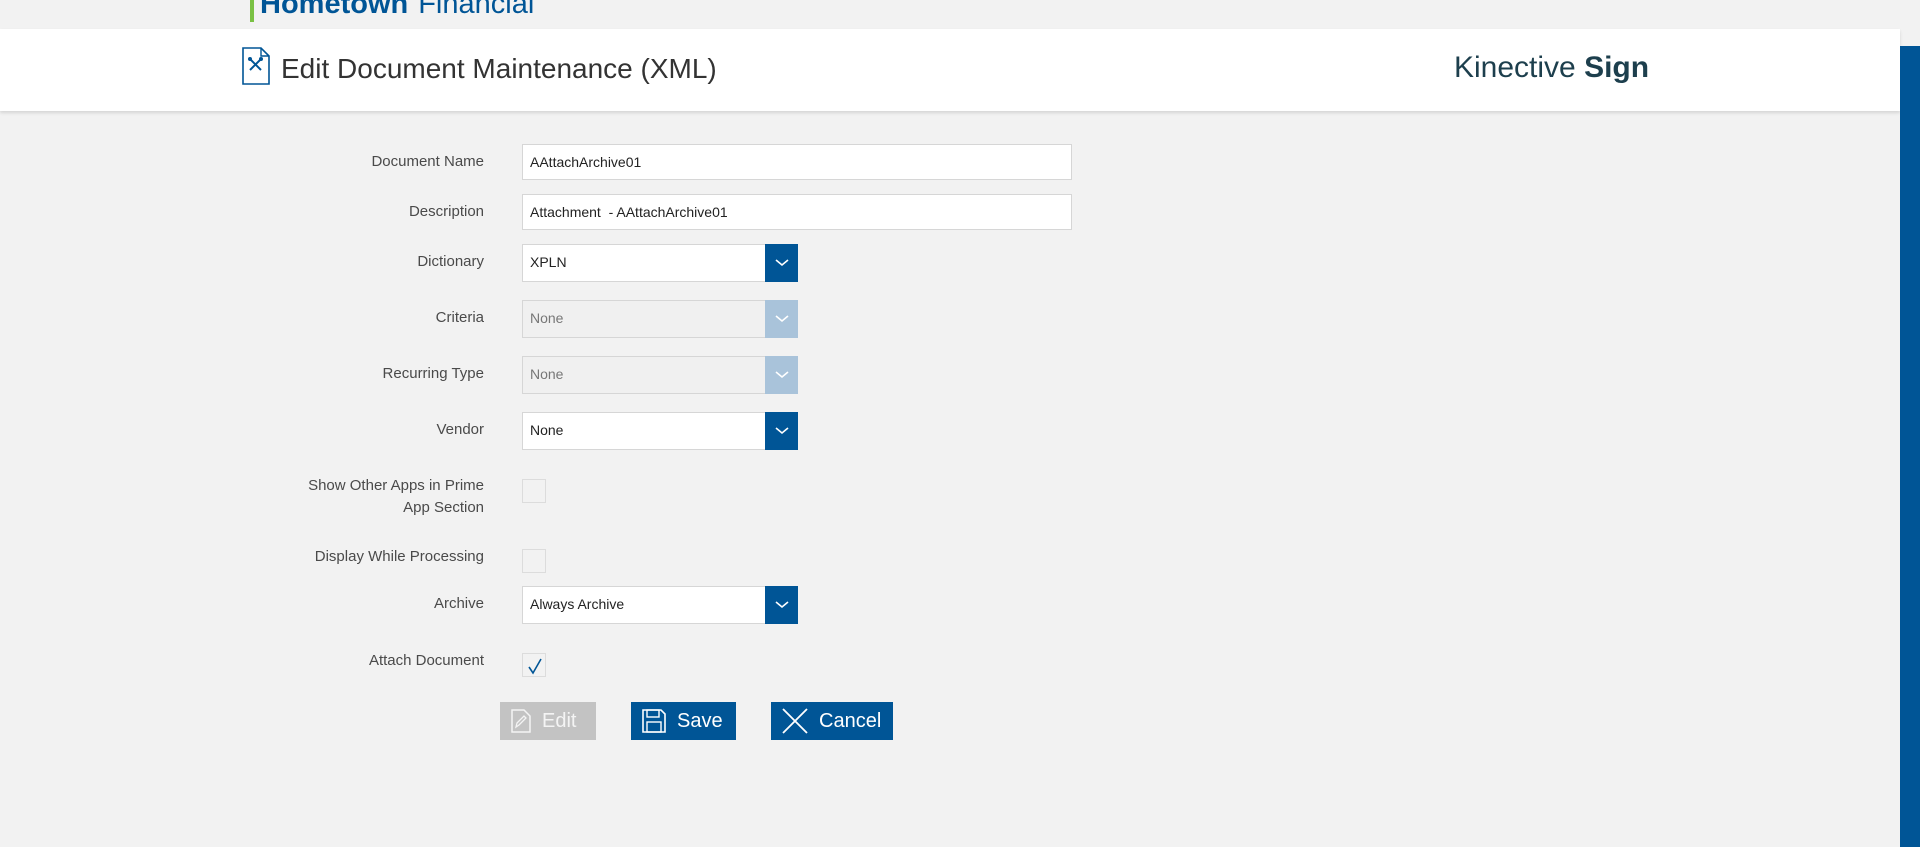 The height and width of the screenshot is (847, 1920). I want to click on vendor-dropdown-button, so click(781, 431).